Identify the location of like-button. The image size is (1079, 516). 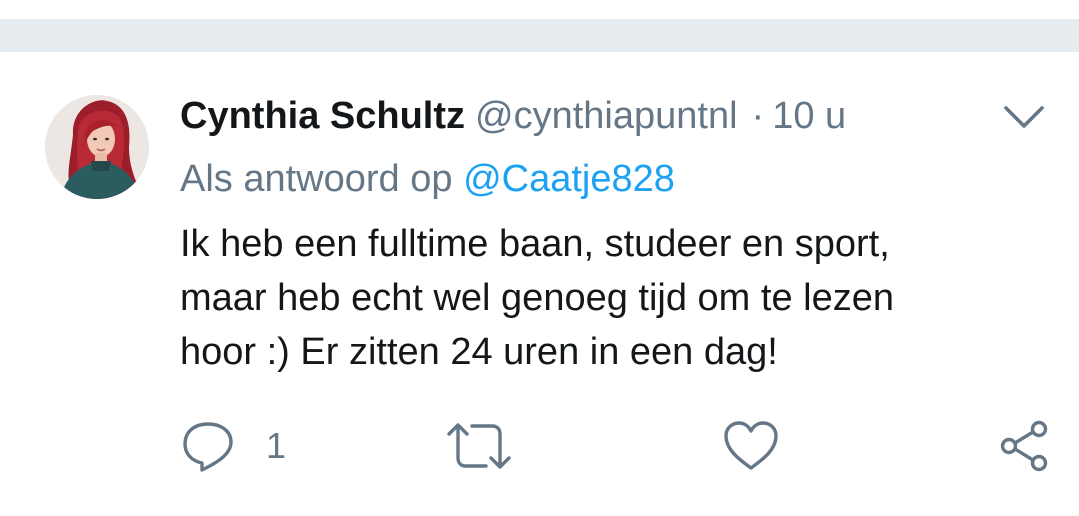
(751, 446).